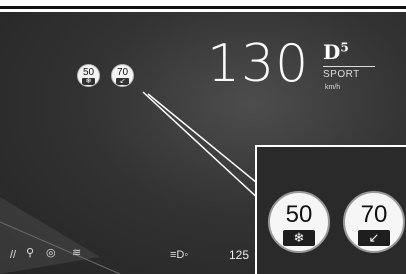  Describe the element at coordinates (30, 253) in the screenshot. I see `tire-pressure-icon: ⚲` at that location.